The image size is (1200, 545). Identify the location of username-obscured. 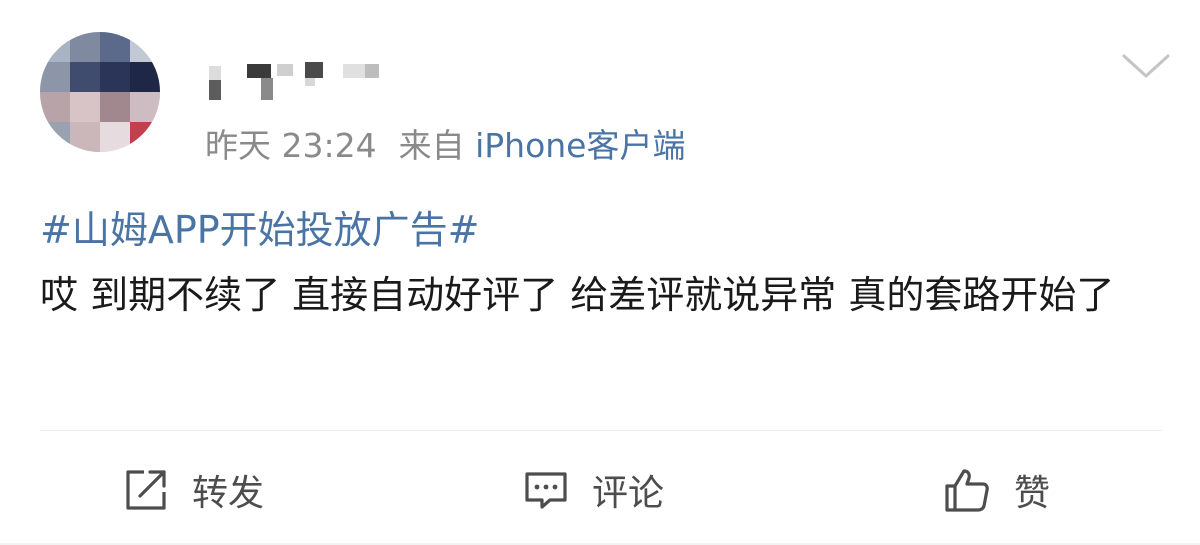
(295, 82).